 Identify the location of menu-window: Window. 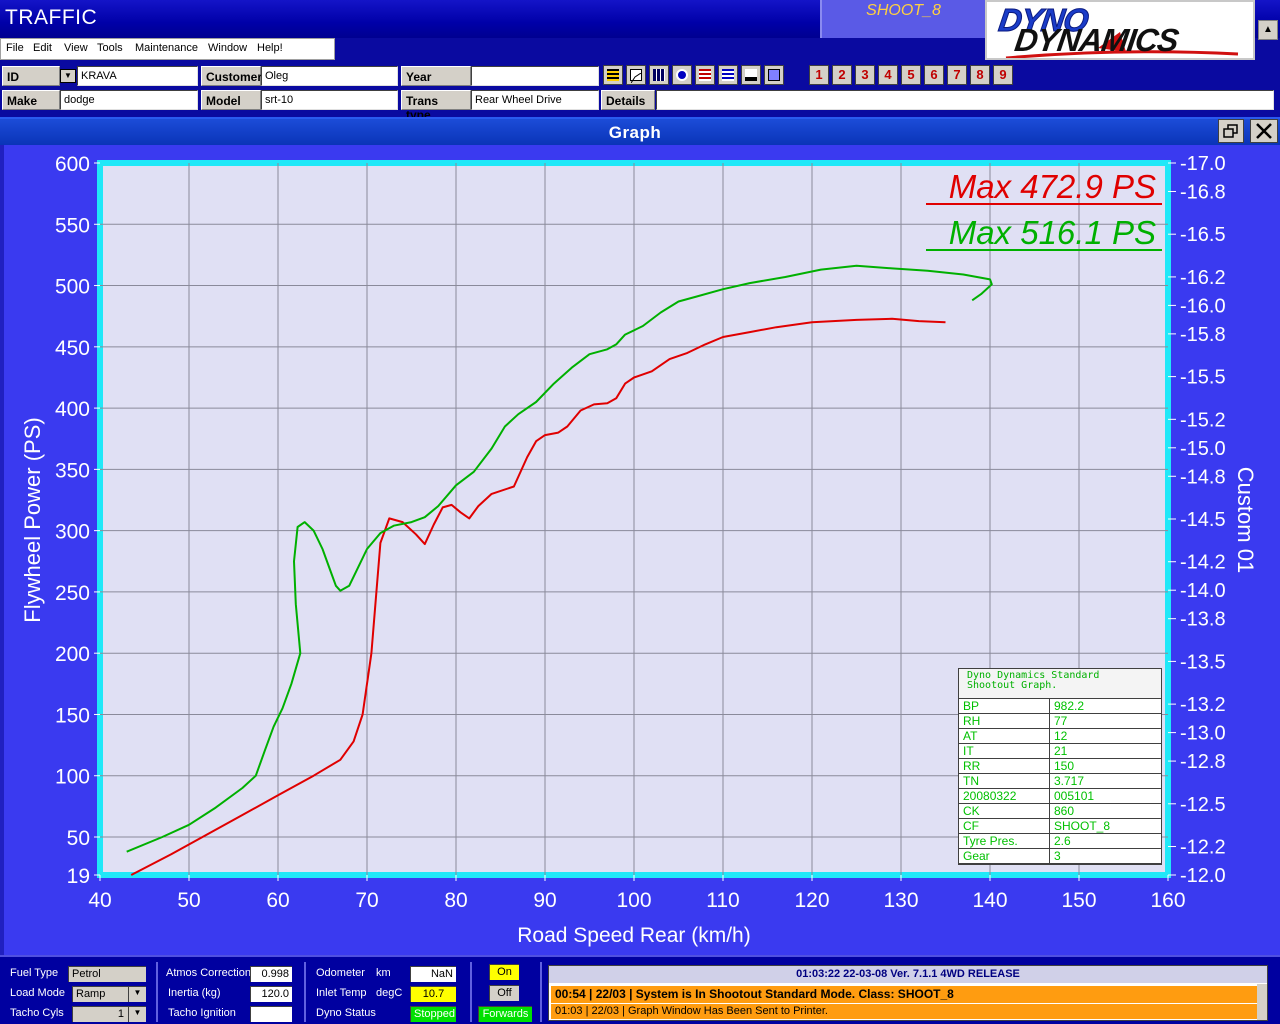
(227, 48).